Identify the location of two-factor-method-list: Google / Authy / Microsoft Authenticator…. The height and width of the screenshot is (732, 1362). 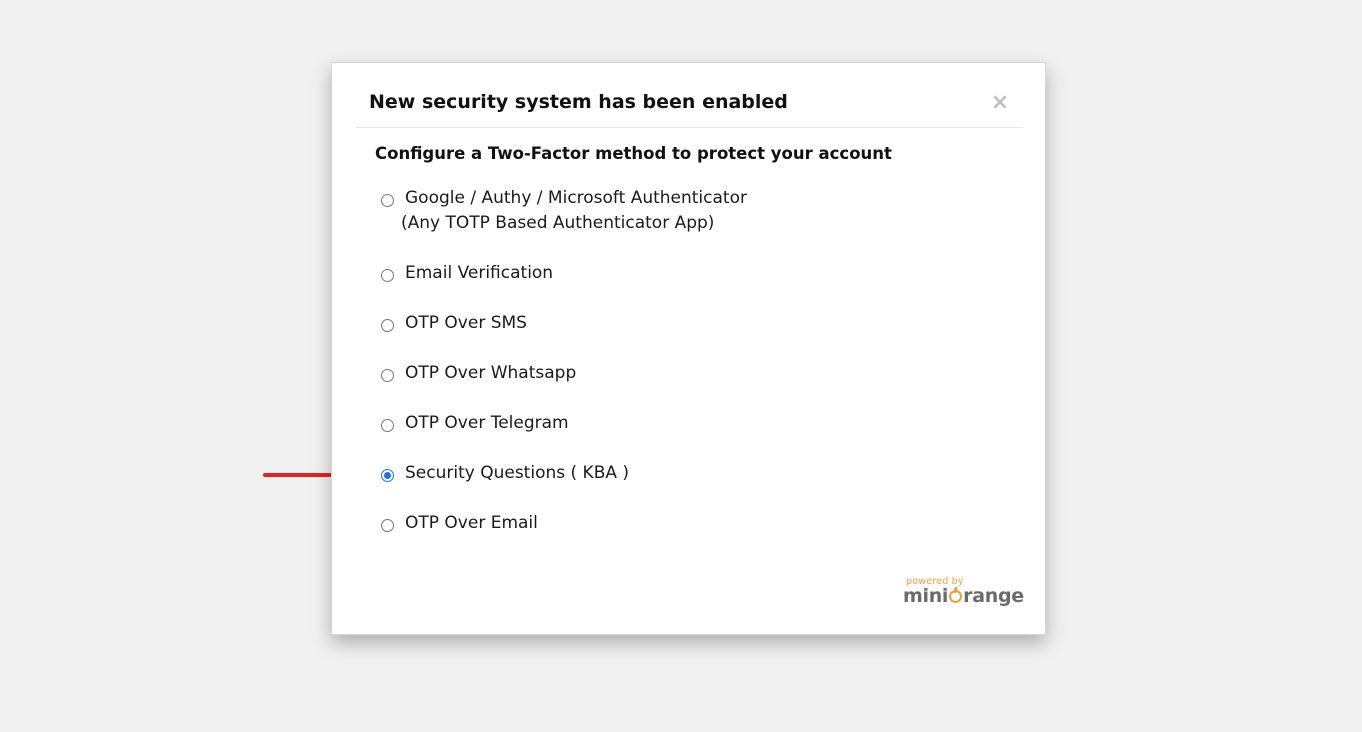
(564, 376).